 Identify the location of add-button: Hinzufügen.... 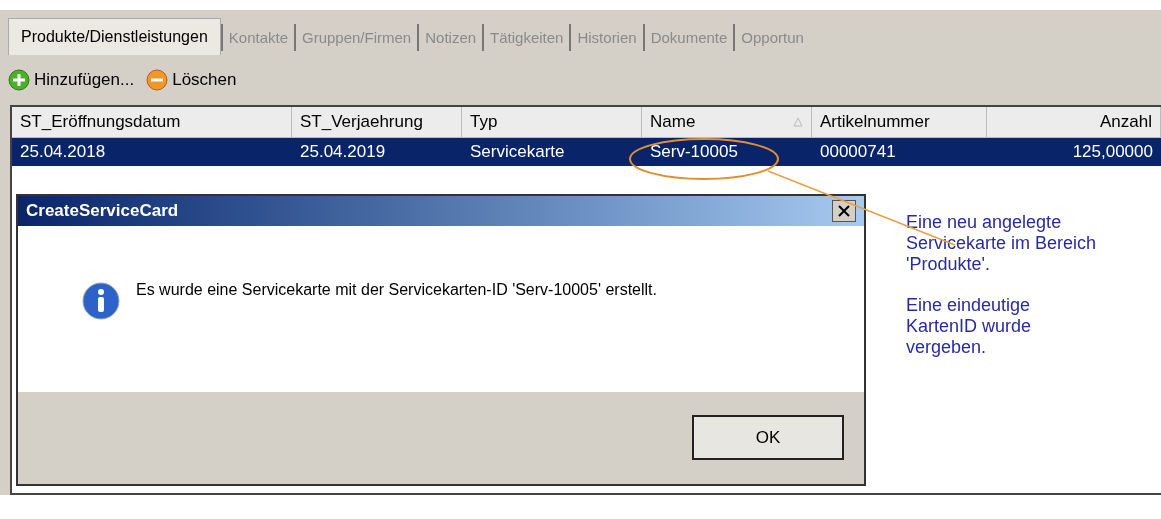
(71, 80).